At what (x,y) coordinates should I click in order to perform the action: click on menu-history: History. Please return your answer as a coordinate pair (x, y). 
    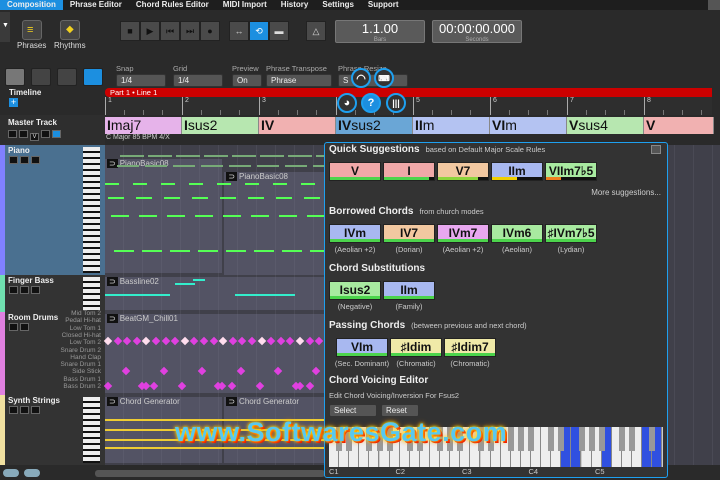
    Looking at the image, I should click on (295, 5).